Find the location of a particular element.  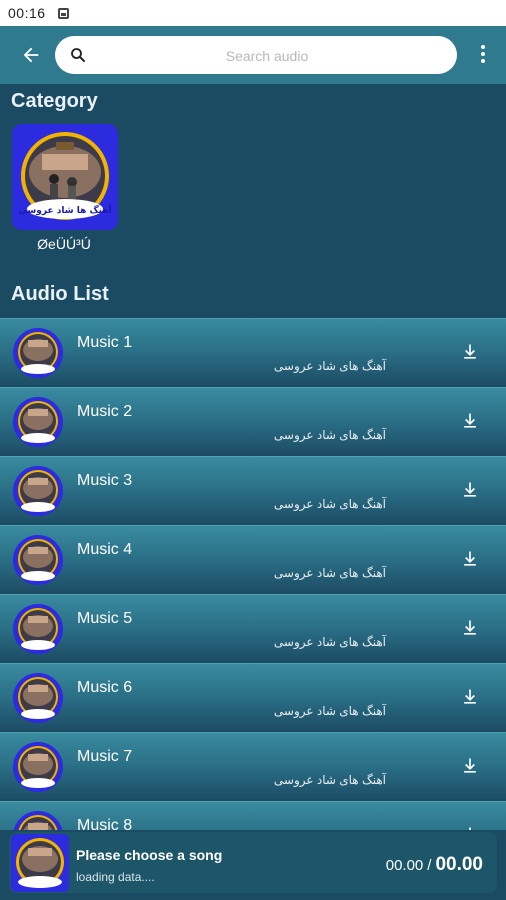

category-label: ØeÜÚ³Ú is located at coordinates (64, 244).